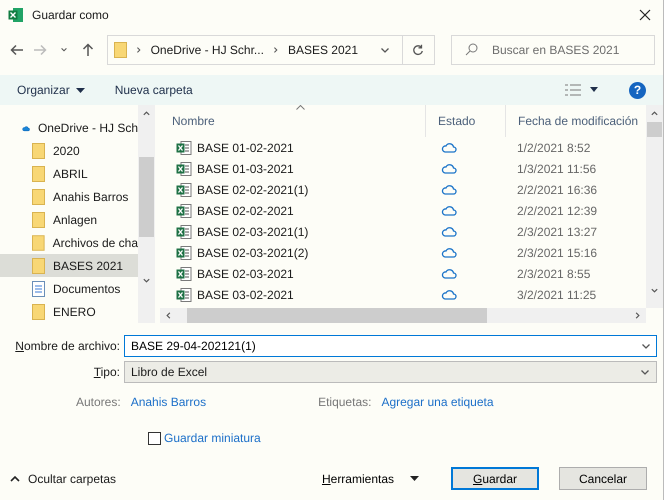  What do you see at coordinates (67, 346) in the screenshot?
I see `field-label: Nombre de archivo:` at bounding box center [67, 346].